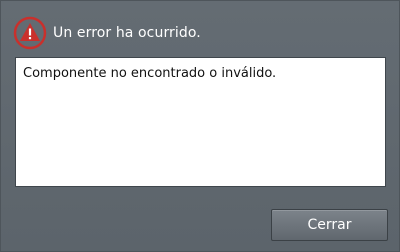 Image resolution: width=400 pixels, height=252 pixels. I want to click on error-message: Componente no encontrado o inválido., so click(150, 73).